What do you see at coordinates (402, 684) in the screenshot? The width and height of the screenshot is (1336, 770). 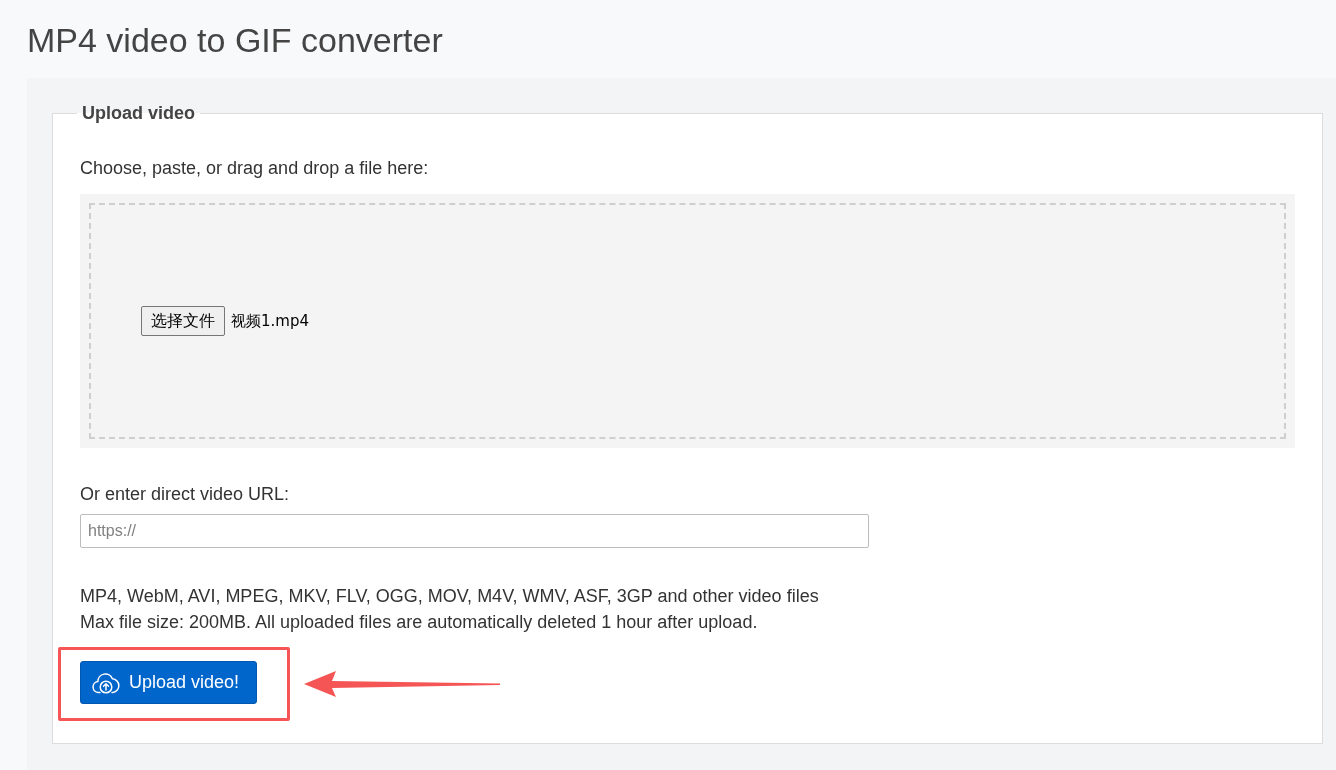 I see `pointer-arrow-icon` at bounding box center [402, 684].